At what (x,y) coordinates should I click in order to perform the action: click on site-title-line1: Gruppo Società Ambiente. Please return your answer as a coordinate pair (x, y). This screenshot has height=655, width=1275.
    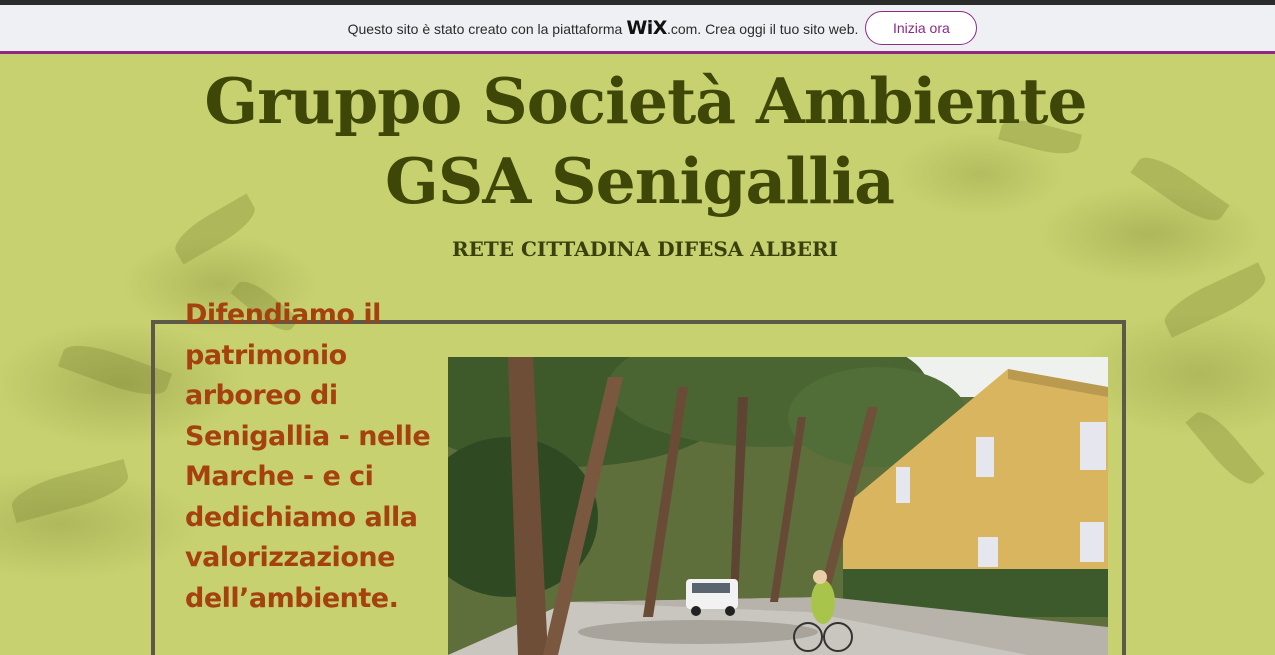
    Looking at the image, I should click on (645, 101).